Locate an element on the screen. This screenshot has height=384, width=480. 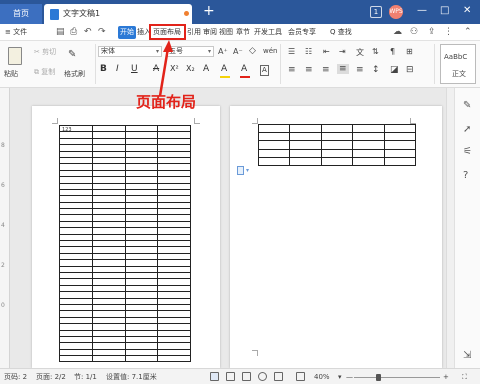
justify-icon: ≡ is located at coordinates (343, 69).